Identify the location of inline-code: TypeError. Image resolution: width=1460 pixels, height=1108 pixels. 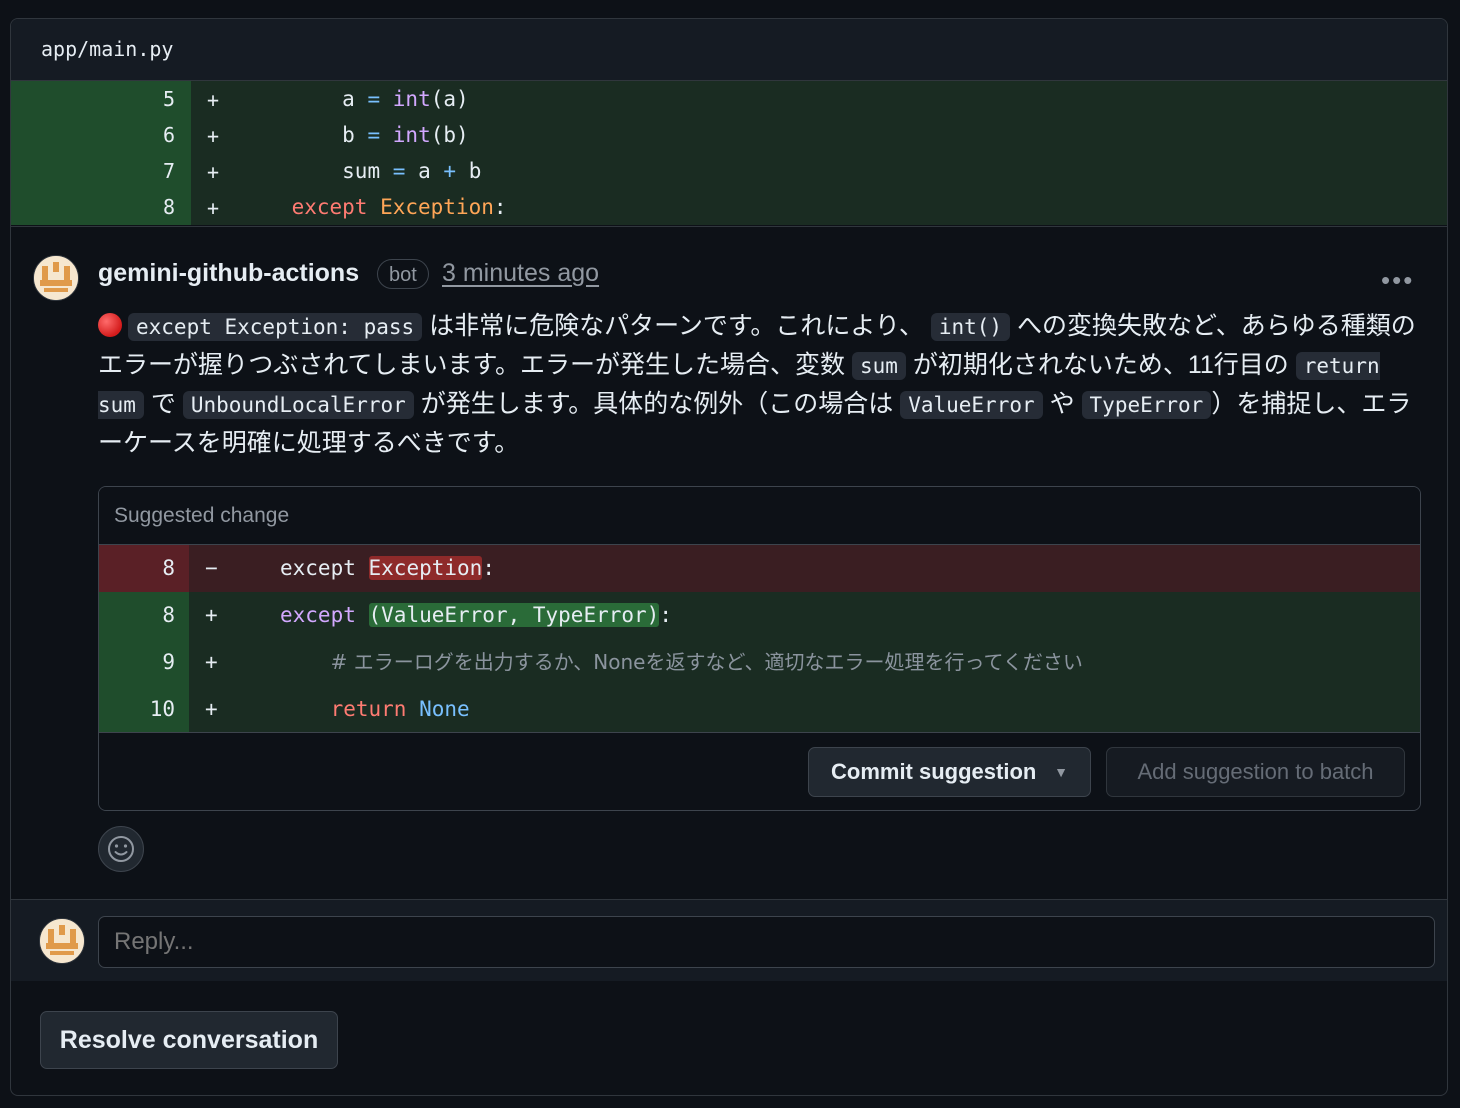
(1146, 405).